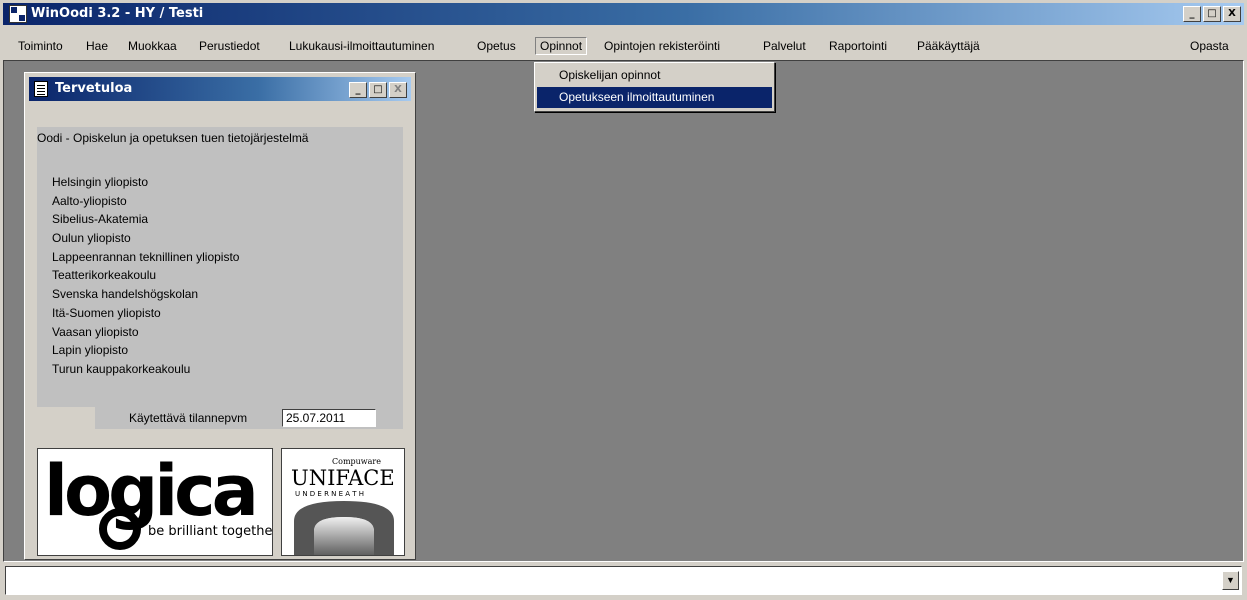 The image size is (1247, 600). I want to click on welcome-titlebar: Tervetuloa _ □ X, so click(220, 89).